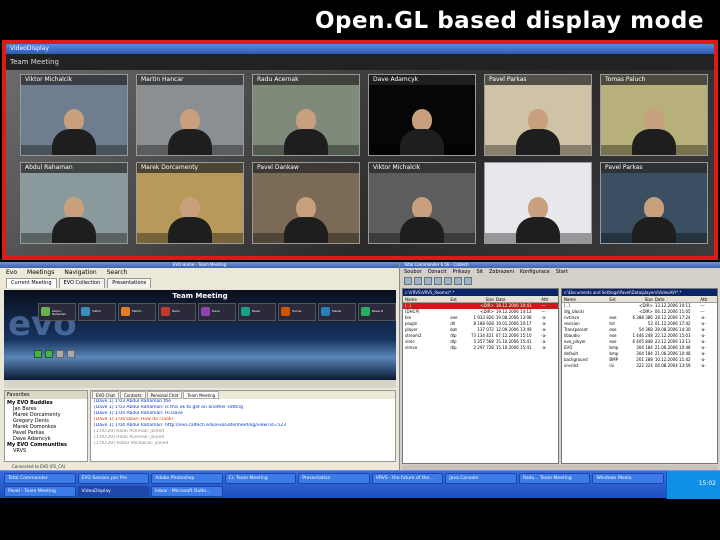 The width and height of the screenshot is (720, 540). Describe the element at coordinates (562, 272) in the screenshot. I see `file-manager-menu-item: Start` at that location.